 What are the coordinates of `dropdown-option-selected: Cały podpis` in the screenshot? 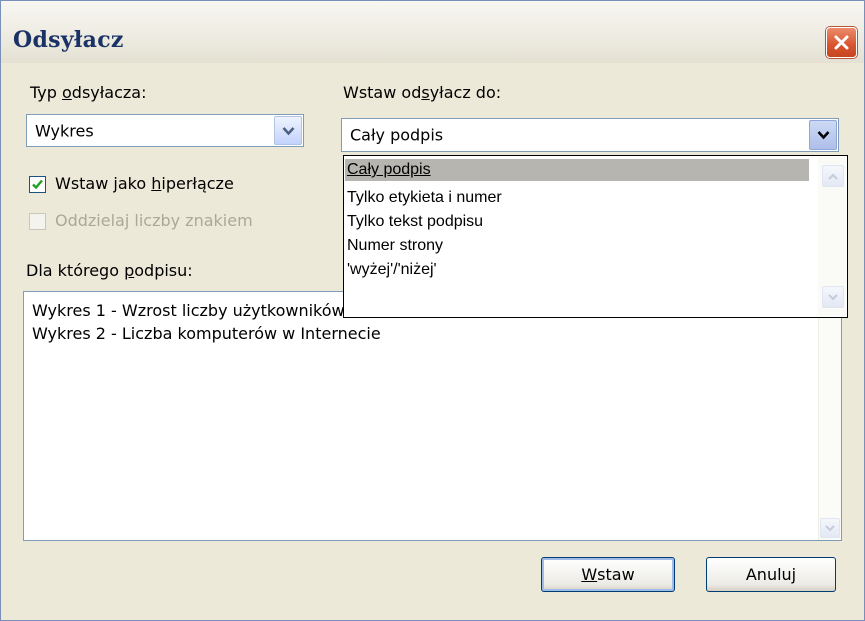 It's located at (577, 170).